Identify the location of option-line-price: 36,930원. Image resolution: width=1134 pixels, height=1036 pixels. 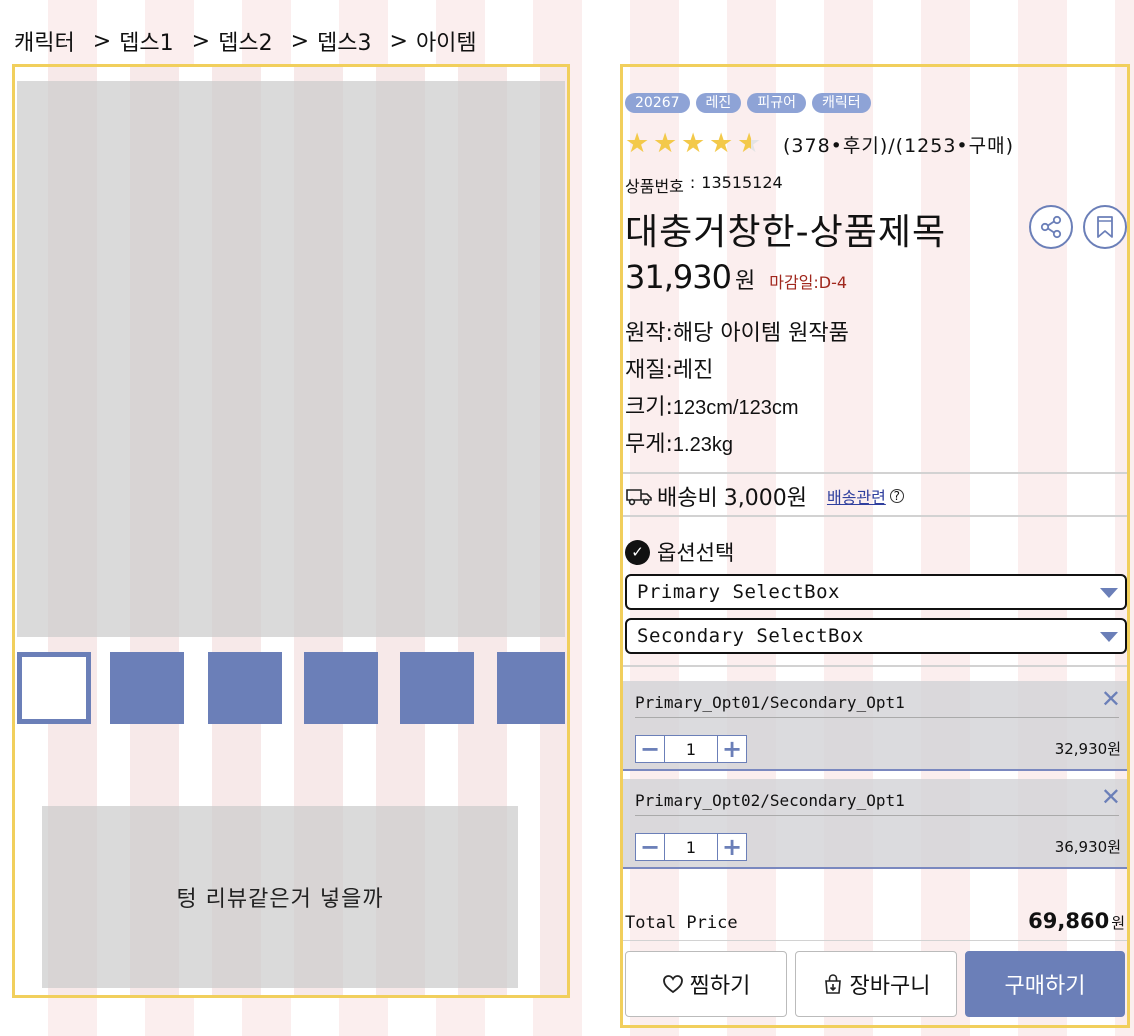
(1087, 847).